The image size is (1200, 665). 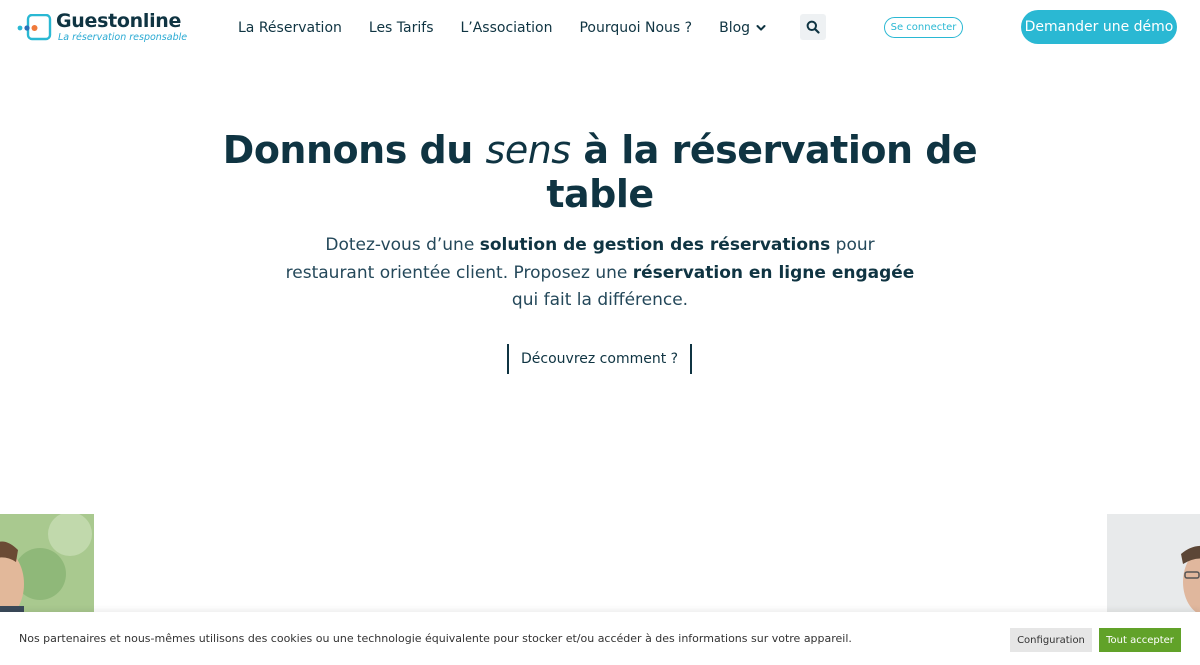 I want to click on chevron-down-icon, so click(x=761, y=28).